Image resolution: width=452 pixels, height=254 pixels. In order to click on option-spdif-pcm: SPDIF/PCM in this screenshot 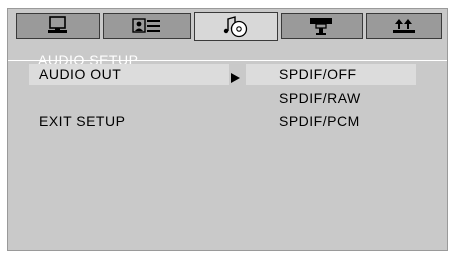, I will do `click(319, 121)`.